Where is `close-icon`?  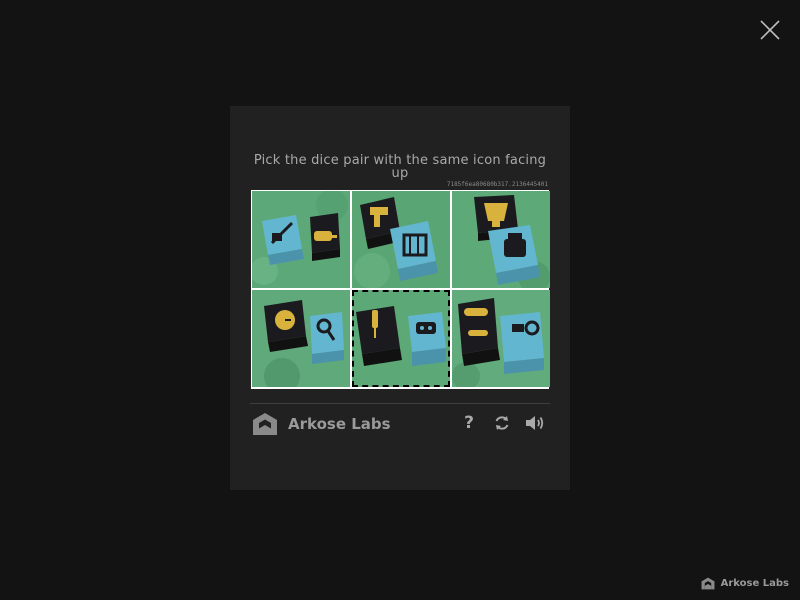
close-icon is located at coordinates (770, 30).